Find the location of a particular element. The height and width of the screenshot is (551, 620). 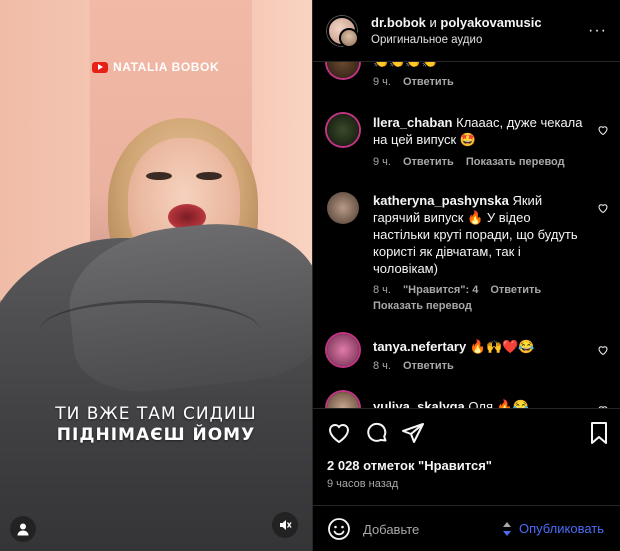

comment-text: 👏👏👏👏 is located at coordinates (479, 65).